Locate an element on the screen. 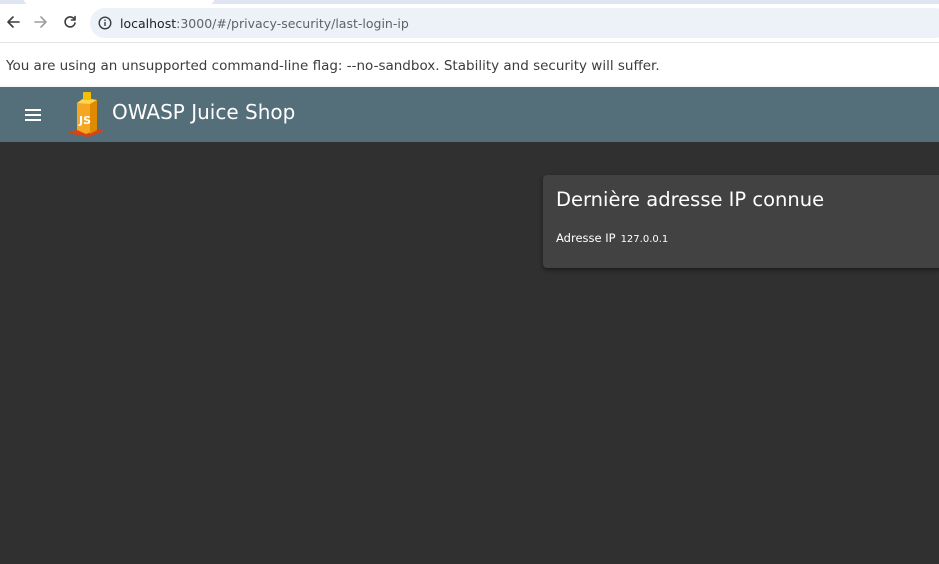 This screenshot has width=939, height=564. hamburger-menu-icon is located at coordinates (33, 115).